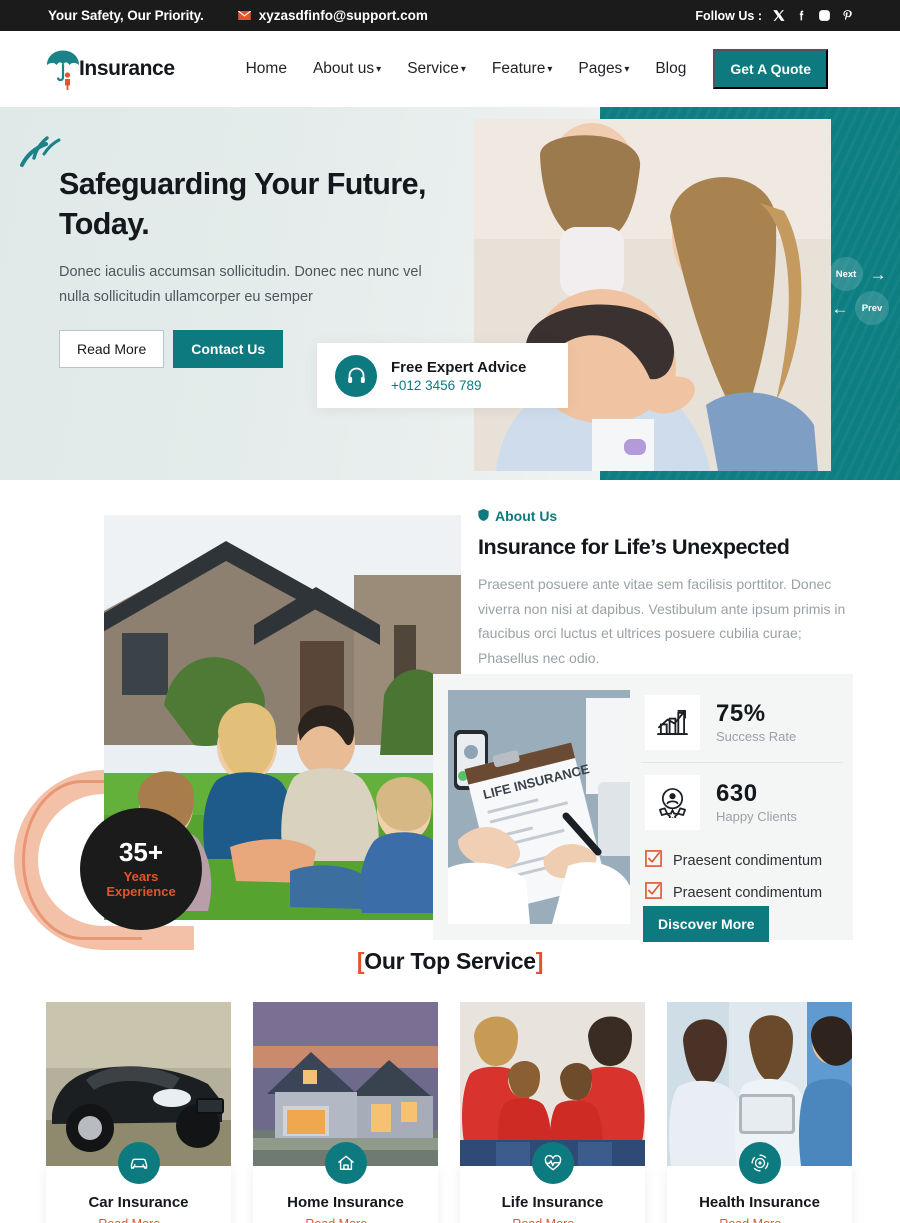 This screenshot has height=1223, width=900. I want to click on about-eyebrow-text: About Us, so click(526, 516).